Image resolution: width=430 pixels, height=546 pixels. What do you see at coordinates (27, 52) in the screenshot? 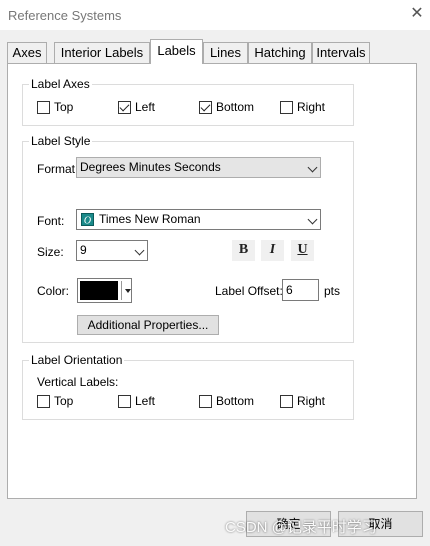
I see `tab-axes: Axes` at bounding box center [27, 52].